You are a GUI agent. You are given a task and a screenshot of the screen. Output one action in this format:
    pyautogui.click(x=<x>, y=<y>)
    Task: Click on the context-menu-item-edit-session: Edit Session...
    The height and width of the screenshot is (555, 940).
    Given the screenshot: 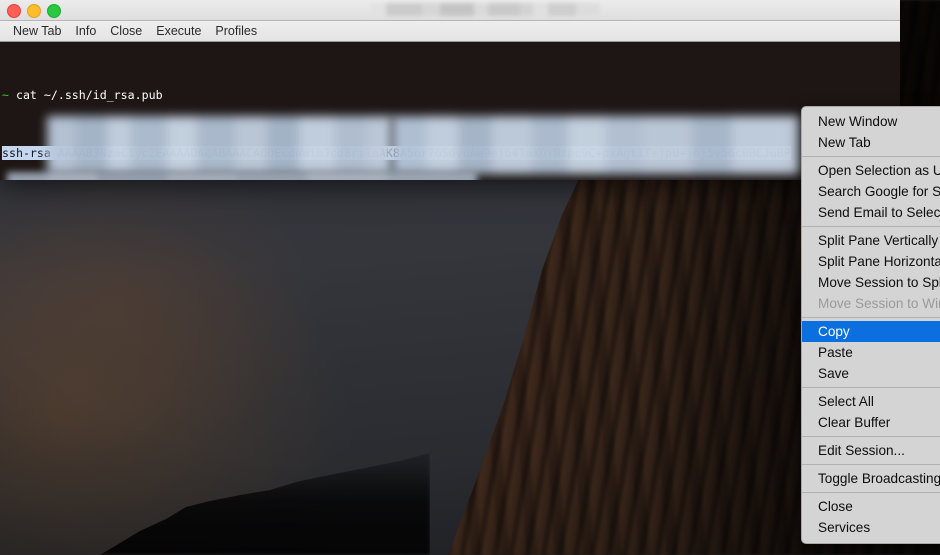 What is the action you would take?
    pyautogui.click(x=871, y=450)
    